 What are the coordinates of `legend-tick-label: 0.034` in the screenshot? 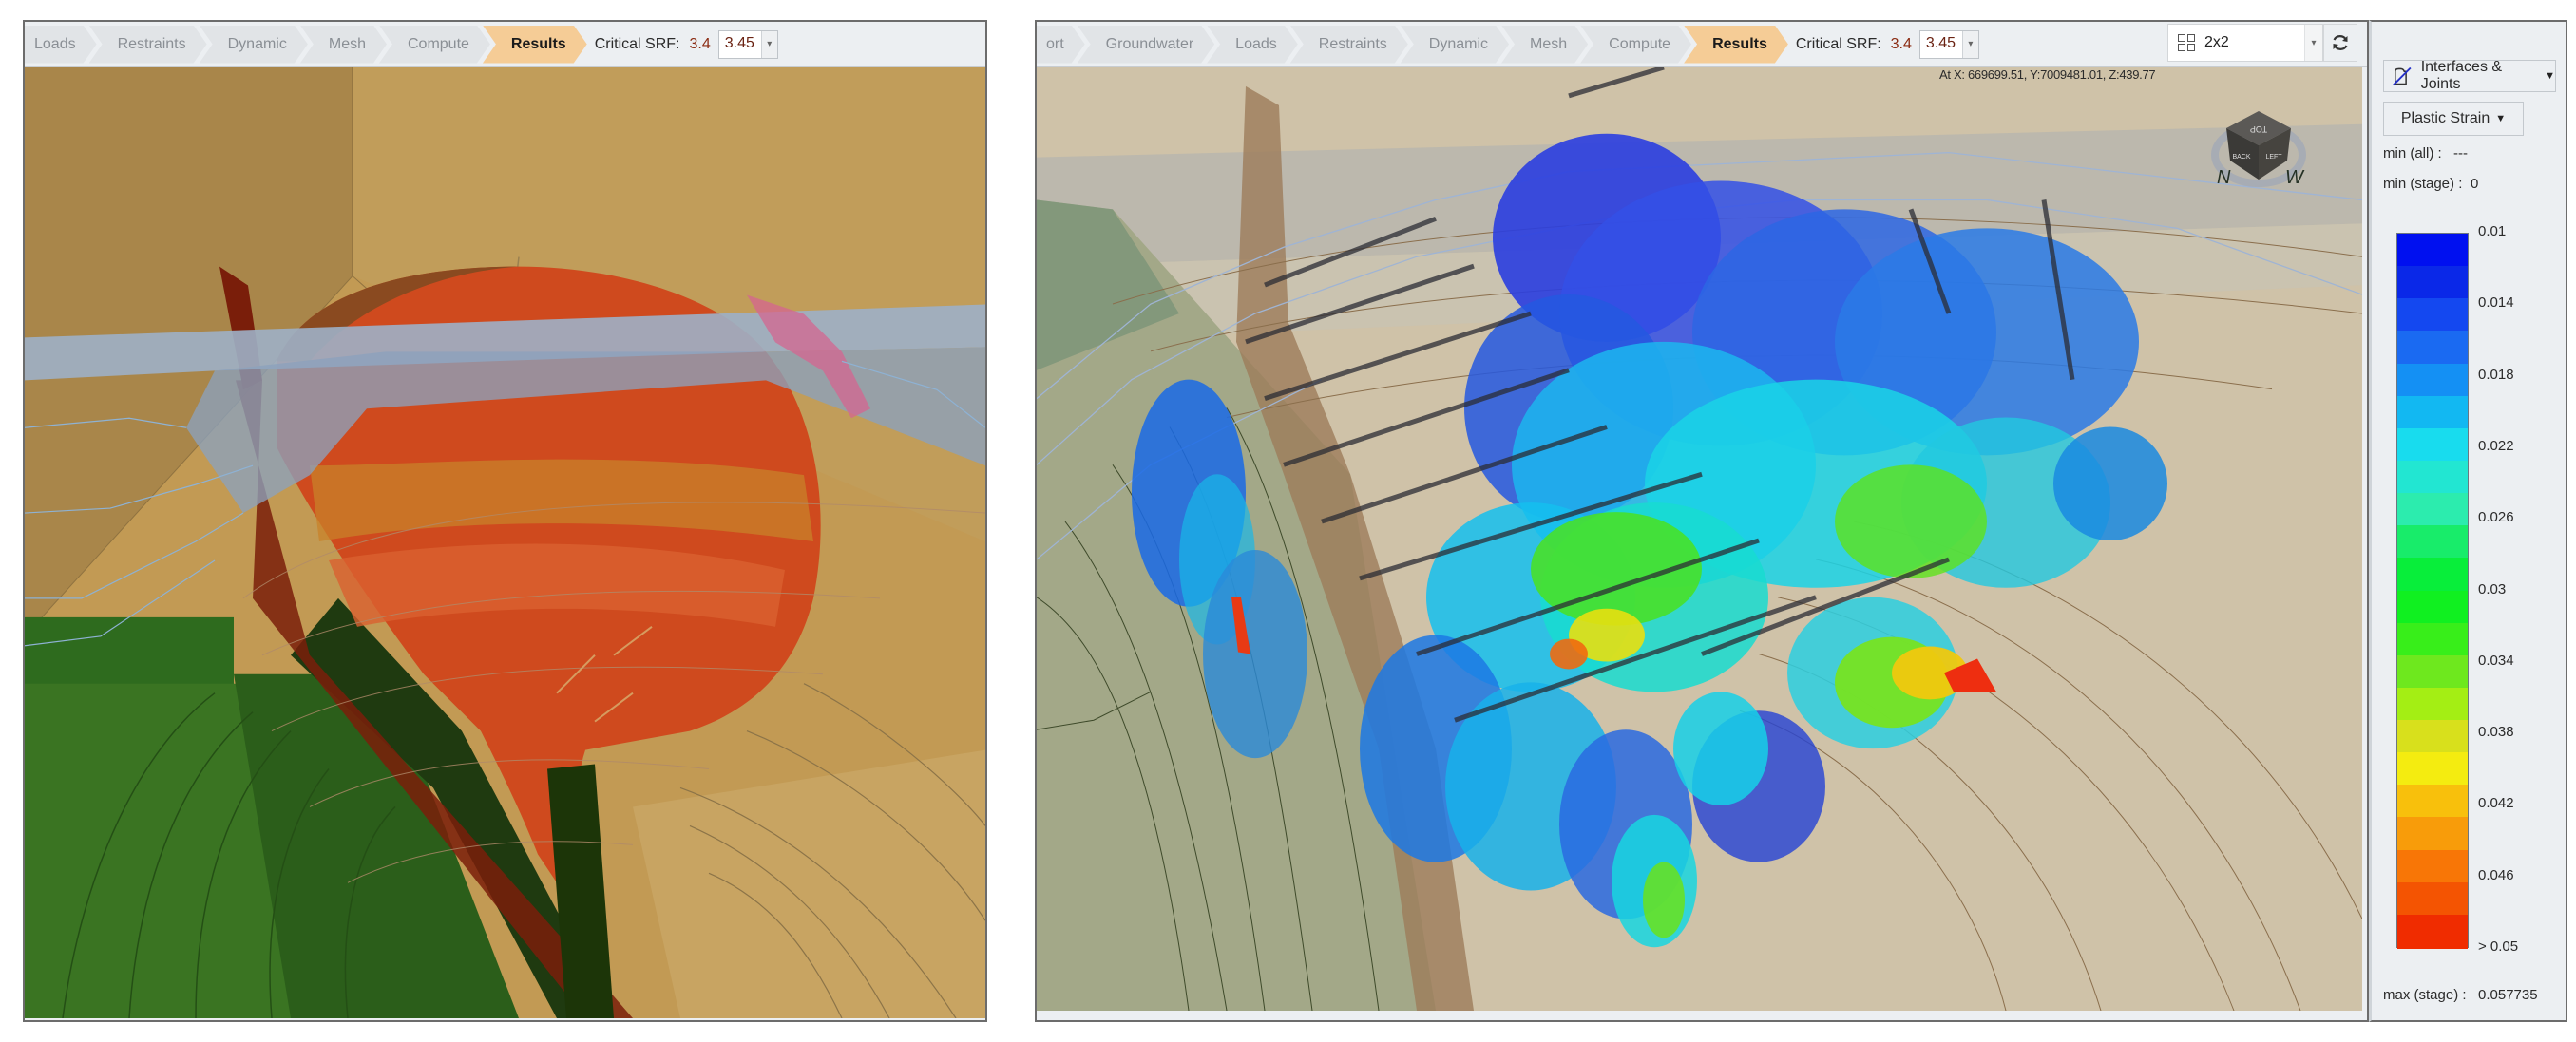 It's located at (2496, 660).